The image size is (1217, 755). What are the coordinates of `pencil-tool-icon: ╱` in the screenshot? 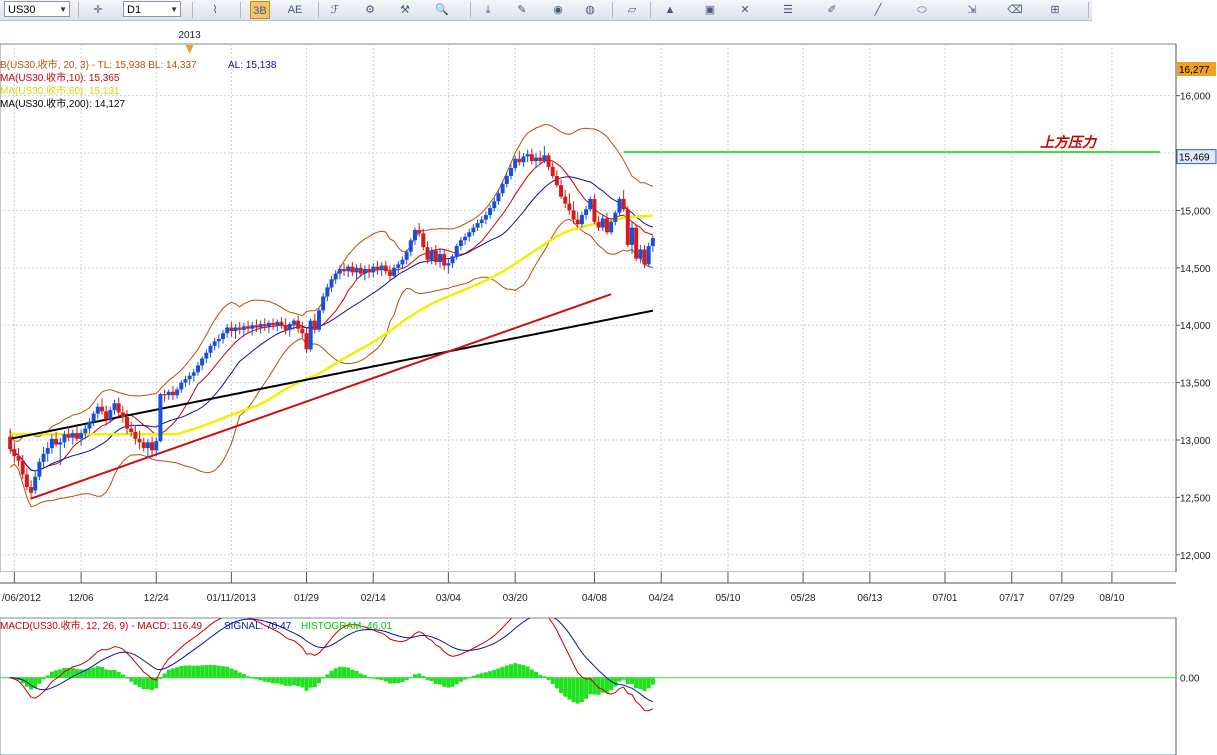 It's located at (878, 10).